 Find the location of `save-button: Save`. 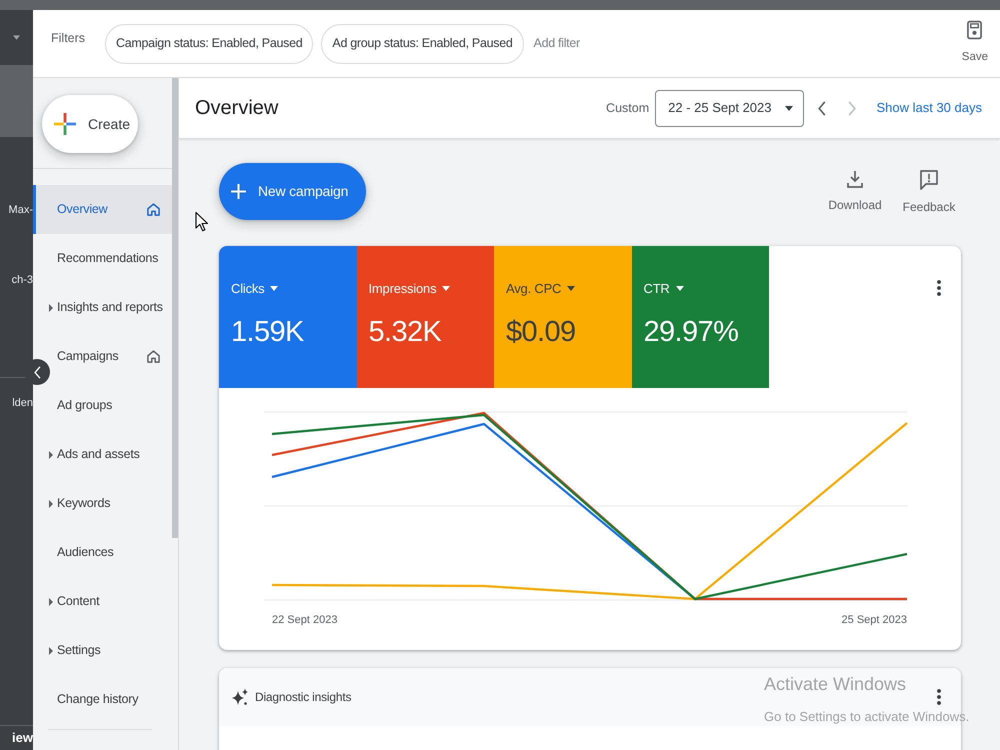

save-button: Save is located at coordinates (975, 43).